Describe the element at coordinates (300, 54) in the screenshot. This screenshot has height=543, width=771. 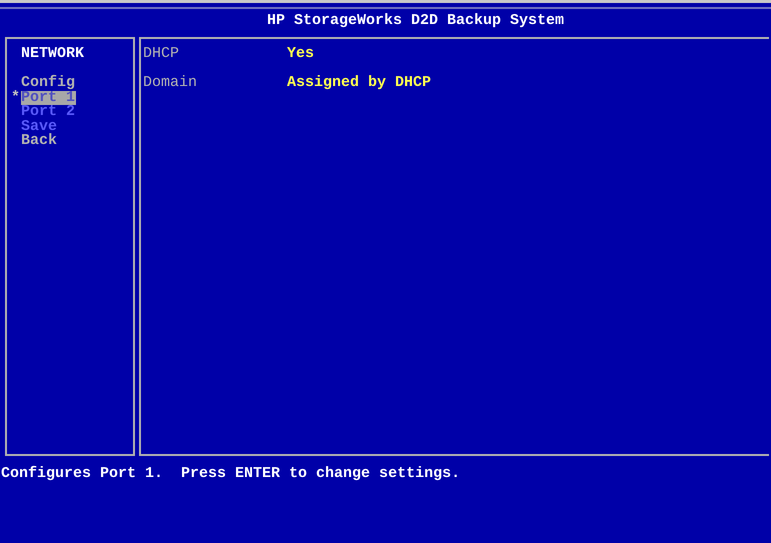
I see `field-value: Yes` at that location.